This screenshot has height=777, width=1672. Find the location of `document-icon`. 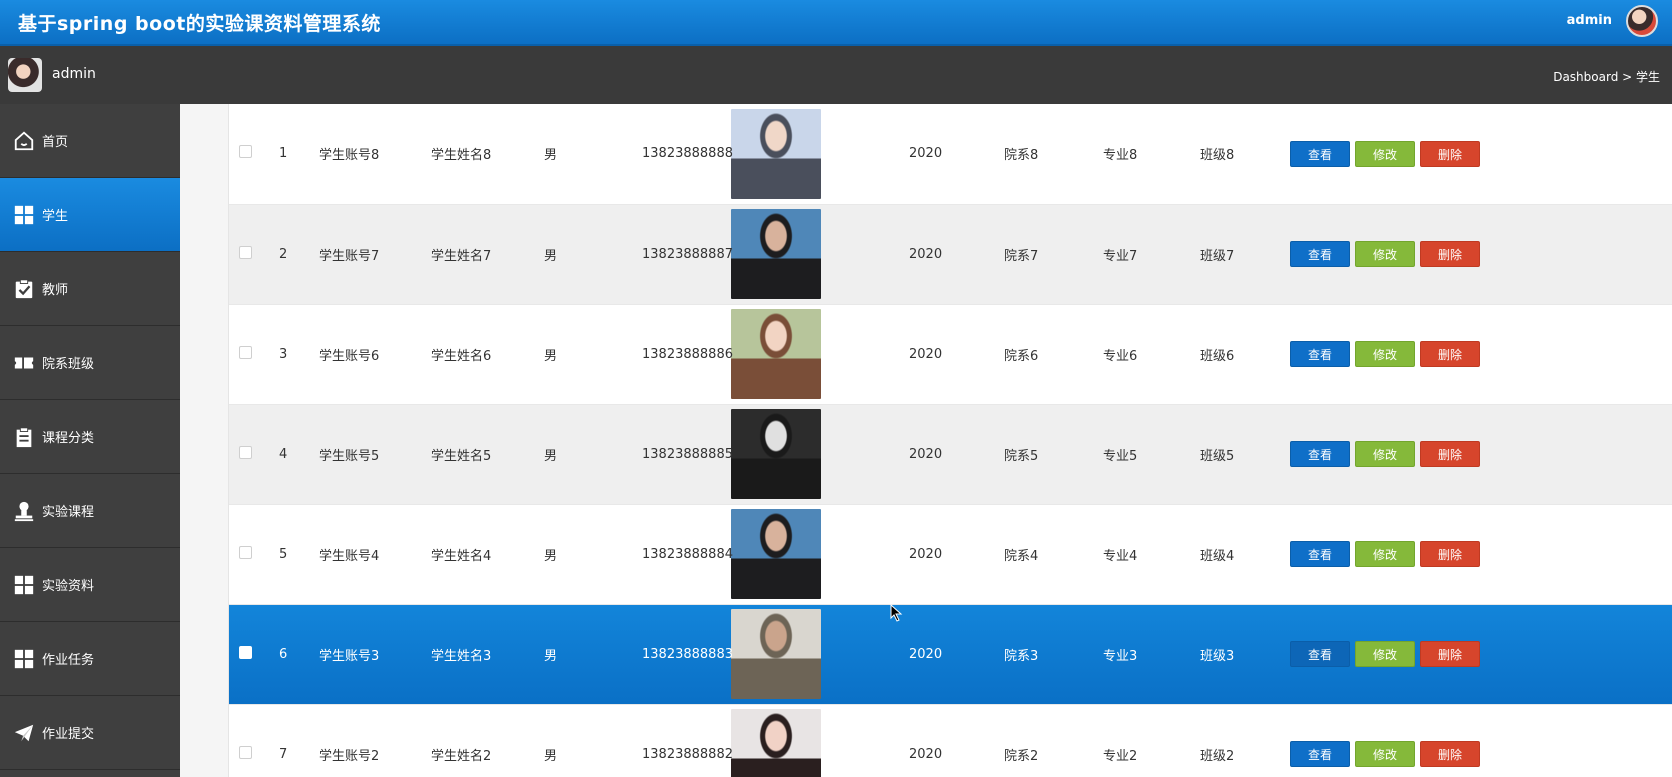

document-icon is located at coordinates (24, 437).